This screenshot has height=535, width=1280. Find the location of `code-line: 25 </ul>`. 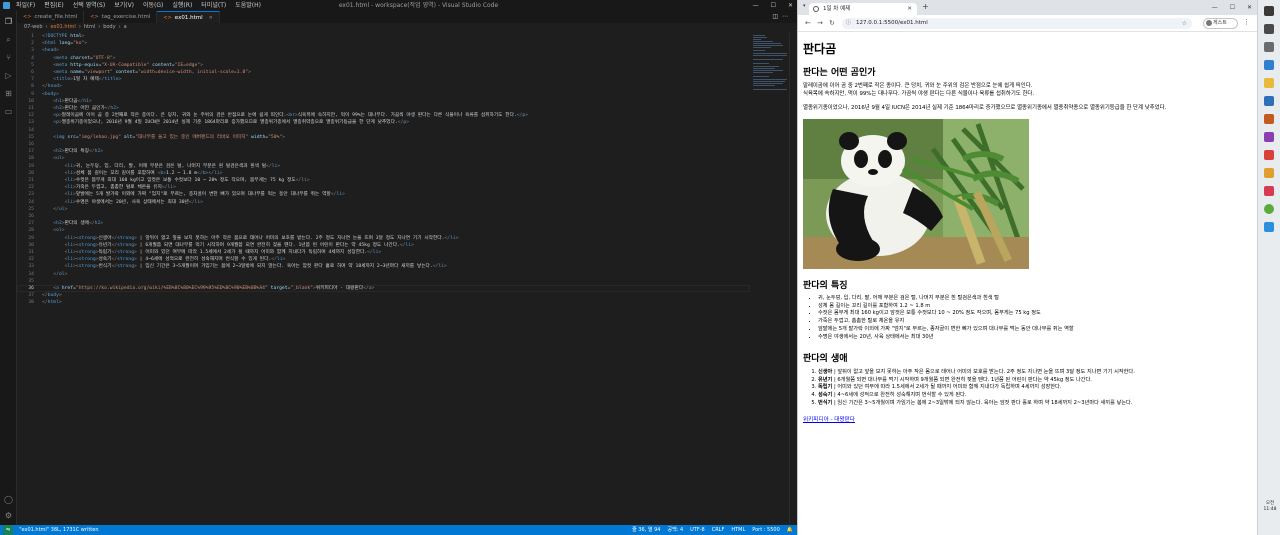

code-line: 25 </ul> is located at coordinates (387, 209).